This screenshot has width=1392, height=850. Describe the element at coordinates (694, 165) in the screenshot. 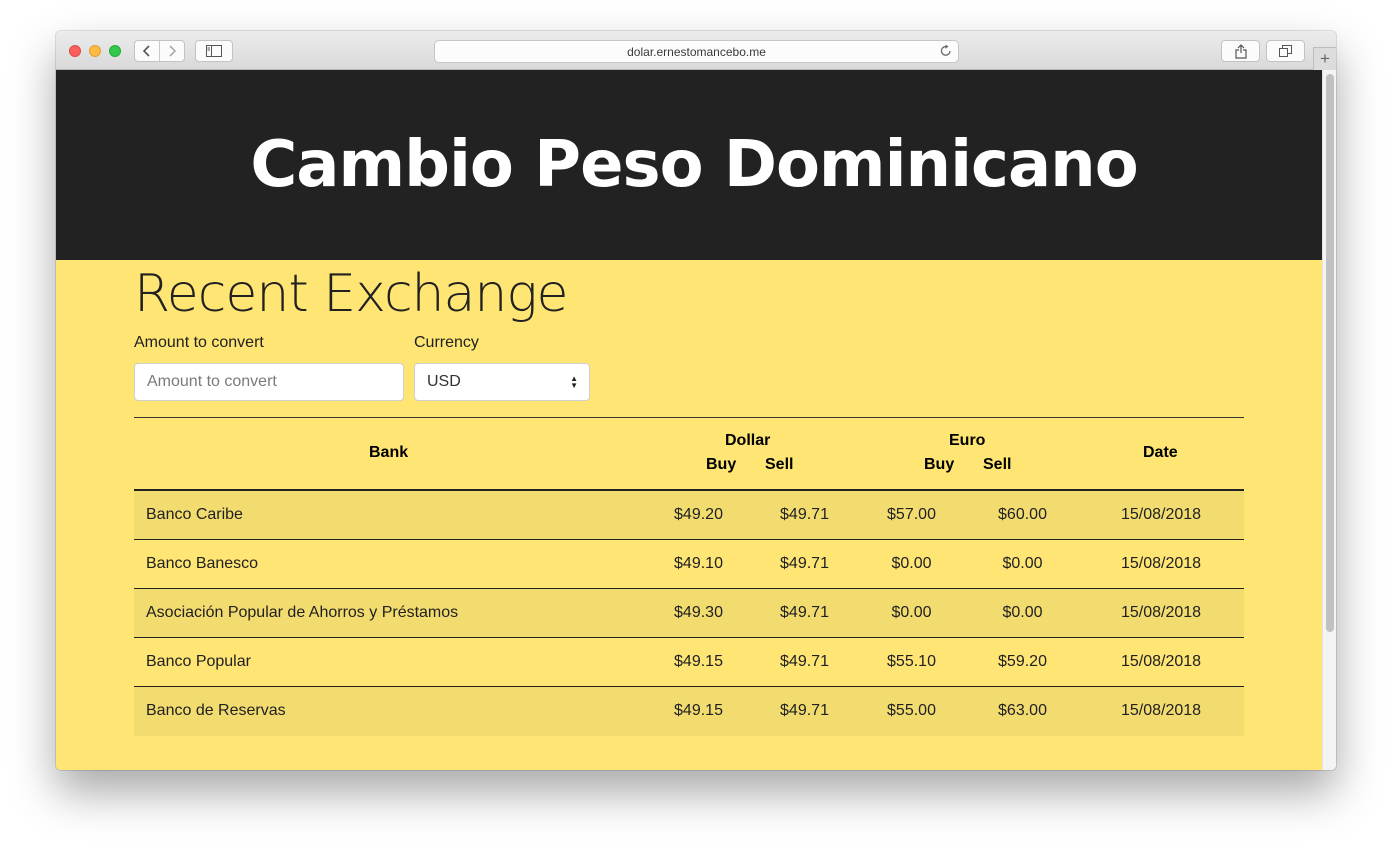

I see `page-title: Cambio Peso Dominicano` at that location.